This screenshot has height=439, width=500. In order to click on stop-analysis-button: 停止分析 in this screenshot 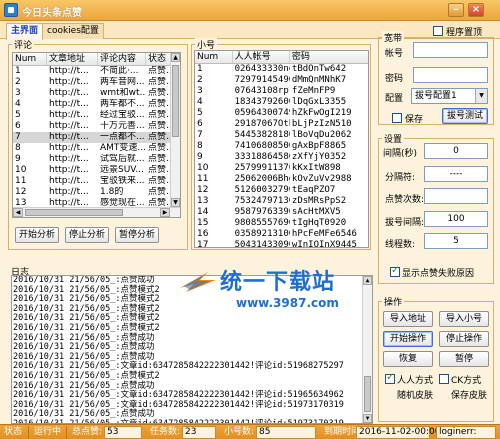, I will do `click(87, 235)`.